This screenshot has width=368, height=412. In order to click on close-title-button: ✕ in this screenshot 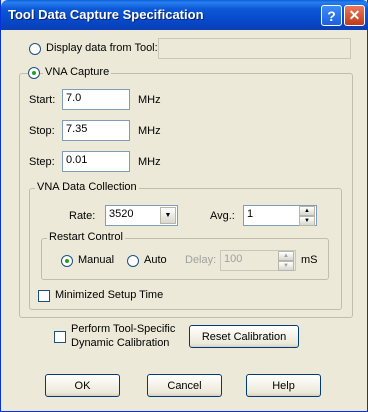, I will do `click(354, 15)`.